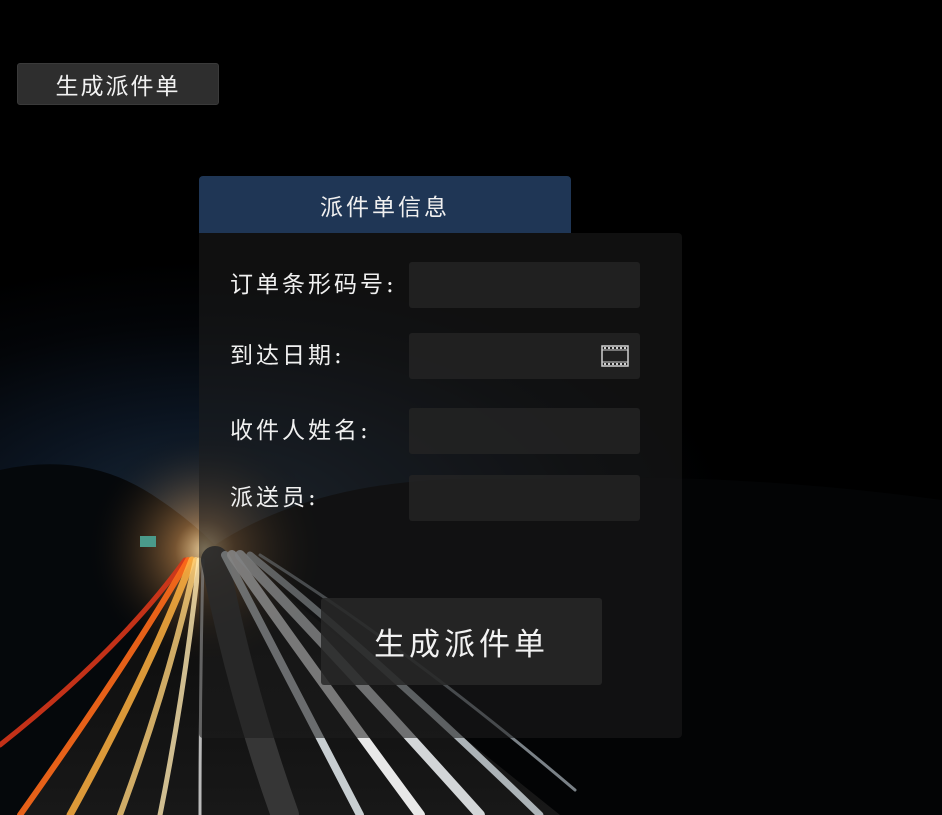  What do you see at coordinates (461, 641) in the screenshot?
I see `submit-generate-button: 生成派件单` at bounding box center [461, 641].